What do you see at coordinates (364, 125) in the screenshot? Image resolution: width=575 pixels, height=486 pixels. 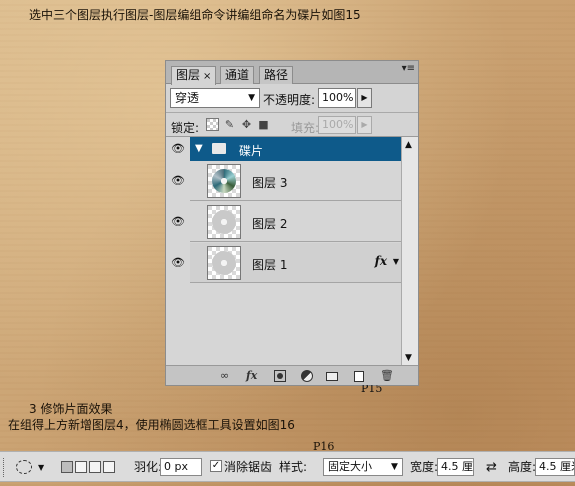 I see `fill-slider-button: ▶` at bounding box center [364, 125].